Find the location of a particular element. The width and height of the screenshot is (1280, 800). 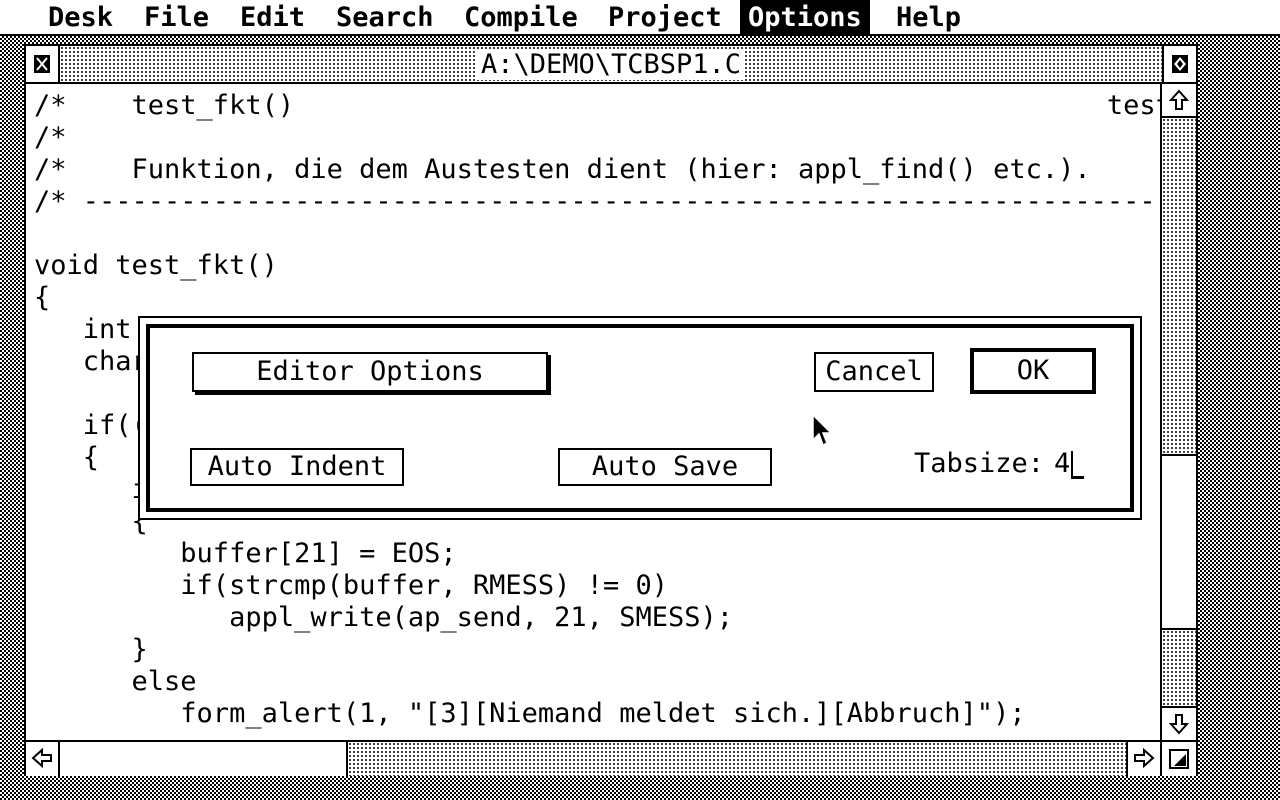

code-line: void test_fkt() is located at coordinates (156, 265).